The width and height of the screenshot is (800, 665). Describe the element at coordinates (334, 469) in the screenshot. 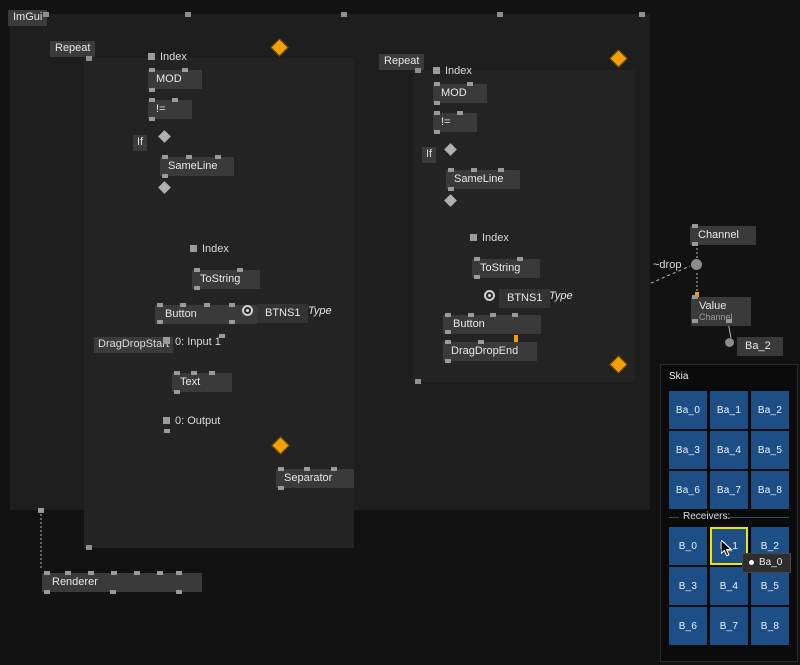

I see `separator-pin-r` at that location.